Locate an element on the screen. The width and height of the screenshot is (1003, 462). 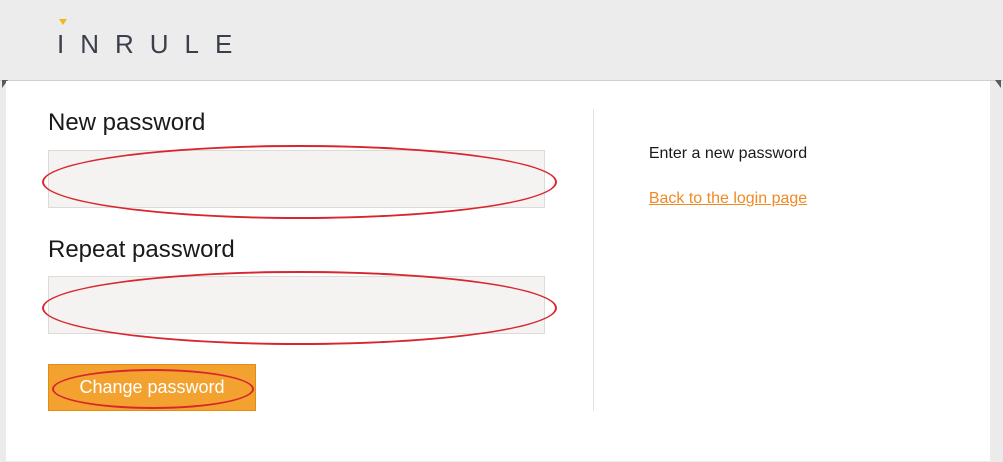
change-password-button: Change password is located at coordinates (152, 387).